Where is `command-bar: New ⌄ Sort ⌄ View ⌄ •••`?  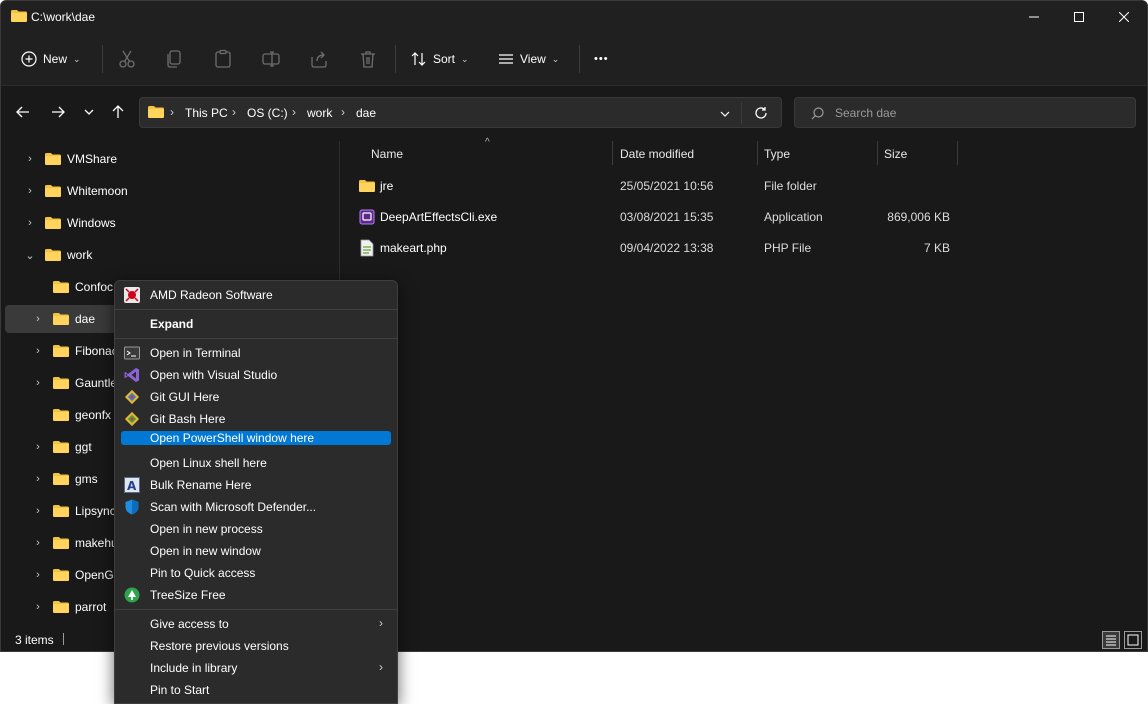
command-bar: New ⌄ Sort ⌄ View ⌄ ••• is located at coordinates (574, 59).